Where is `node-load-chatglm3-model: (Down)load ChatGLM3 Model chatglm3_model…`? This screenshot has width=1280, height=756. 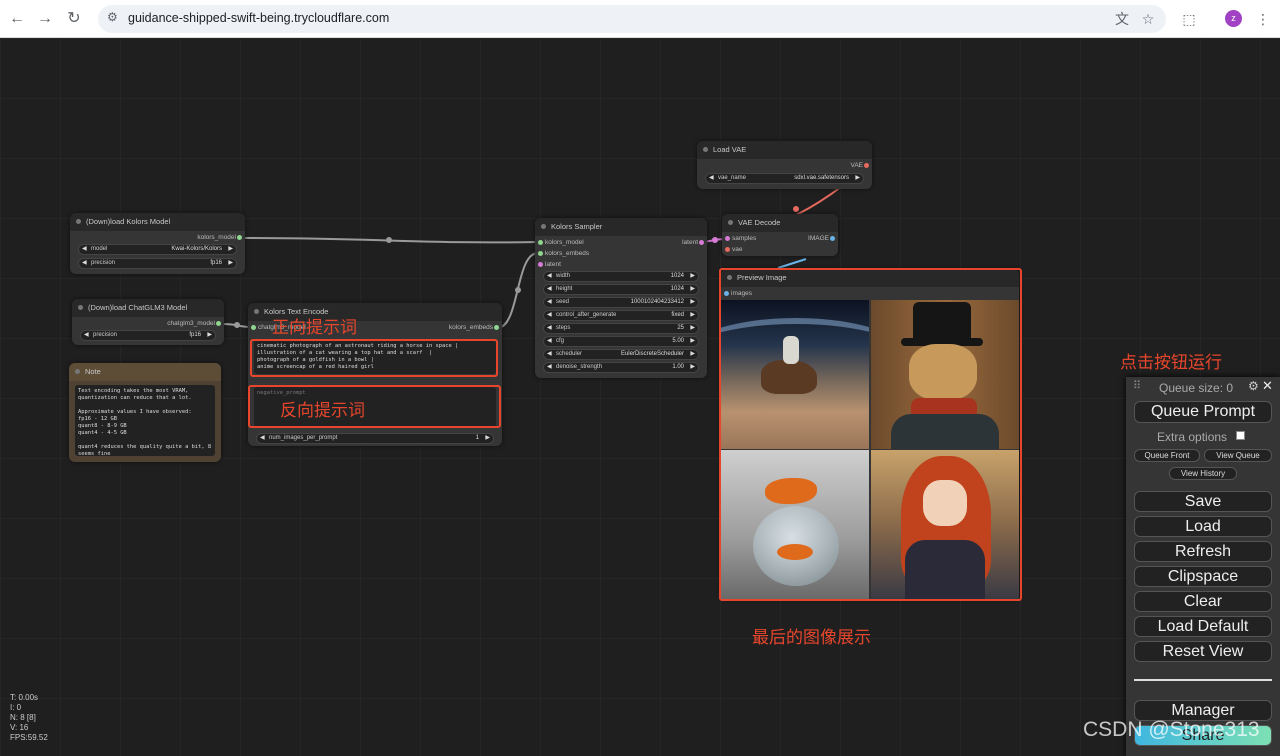 node-load-chatglm3-model: (Down)load ChatGLM3 Model chatglm3_model… is located at coordinates (148, 322).